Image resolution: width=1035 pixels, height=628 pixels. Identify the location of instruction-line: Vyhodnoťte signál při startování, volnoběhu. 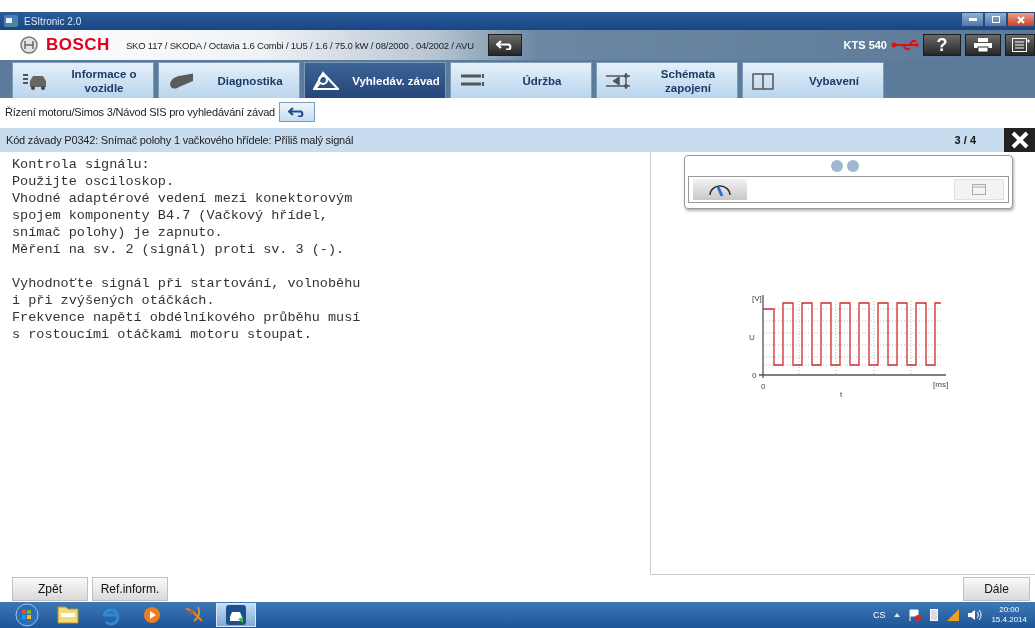
(187, 283).